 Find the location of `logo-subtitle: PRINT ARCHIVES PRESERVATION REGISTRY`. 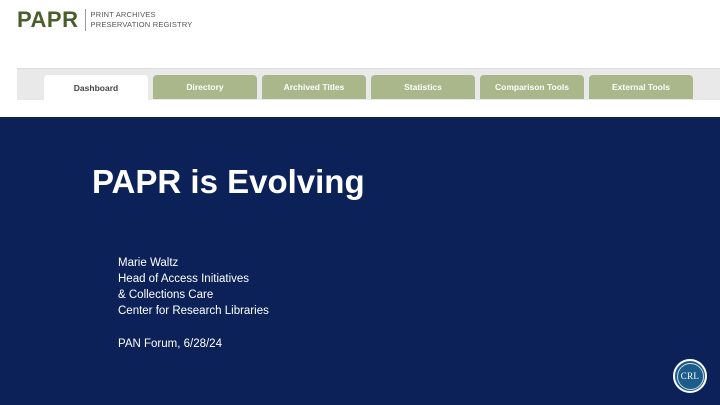

logo-subtitle: PRINT ARCHIVES PRESERVATION REGISTRY is located at coordinates (142, 20).